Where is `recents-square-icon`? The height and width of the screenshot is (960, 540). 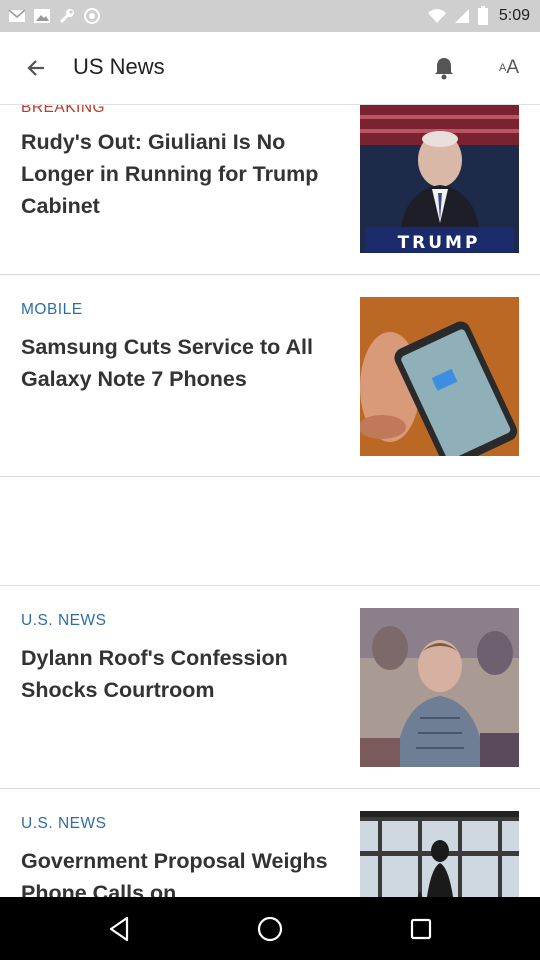 recents-square-icon is located at coordinates (421, 929).